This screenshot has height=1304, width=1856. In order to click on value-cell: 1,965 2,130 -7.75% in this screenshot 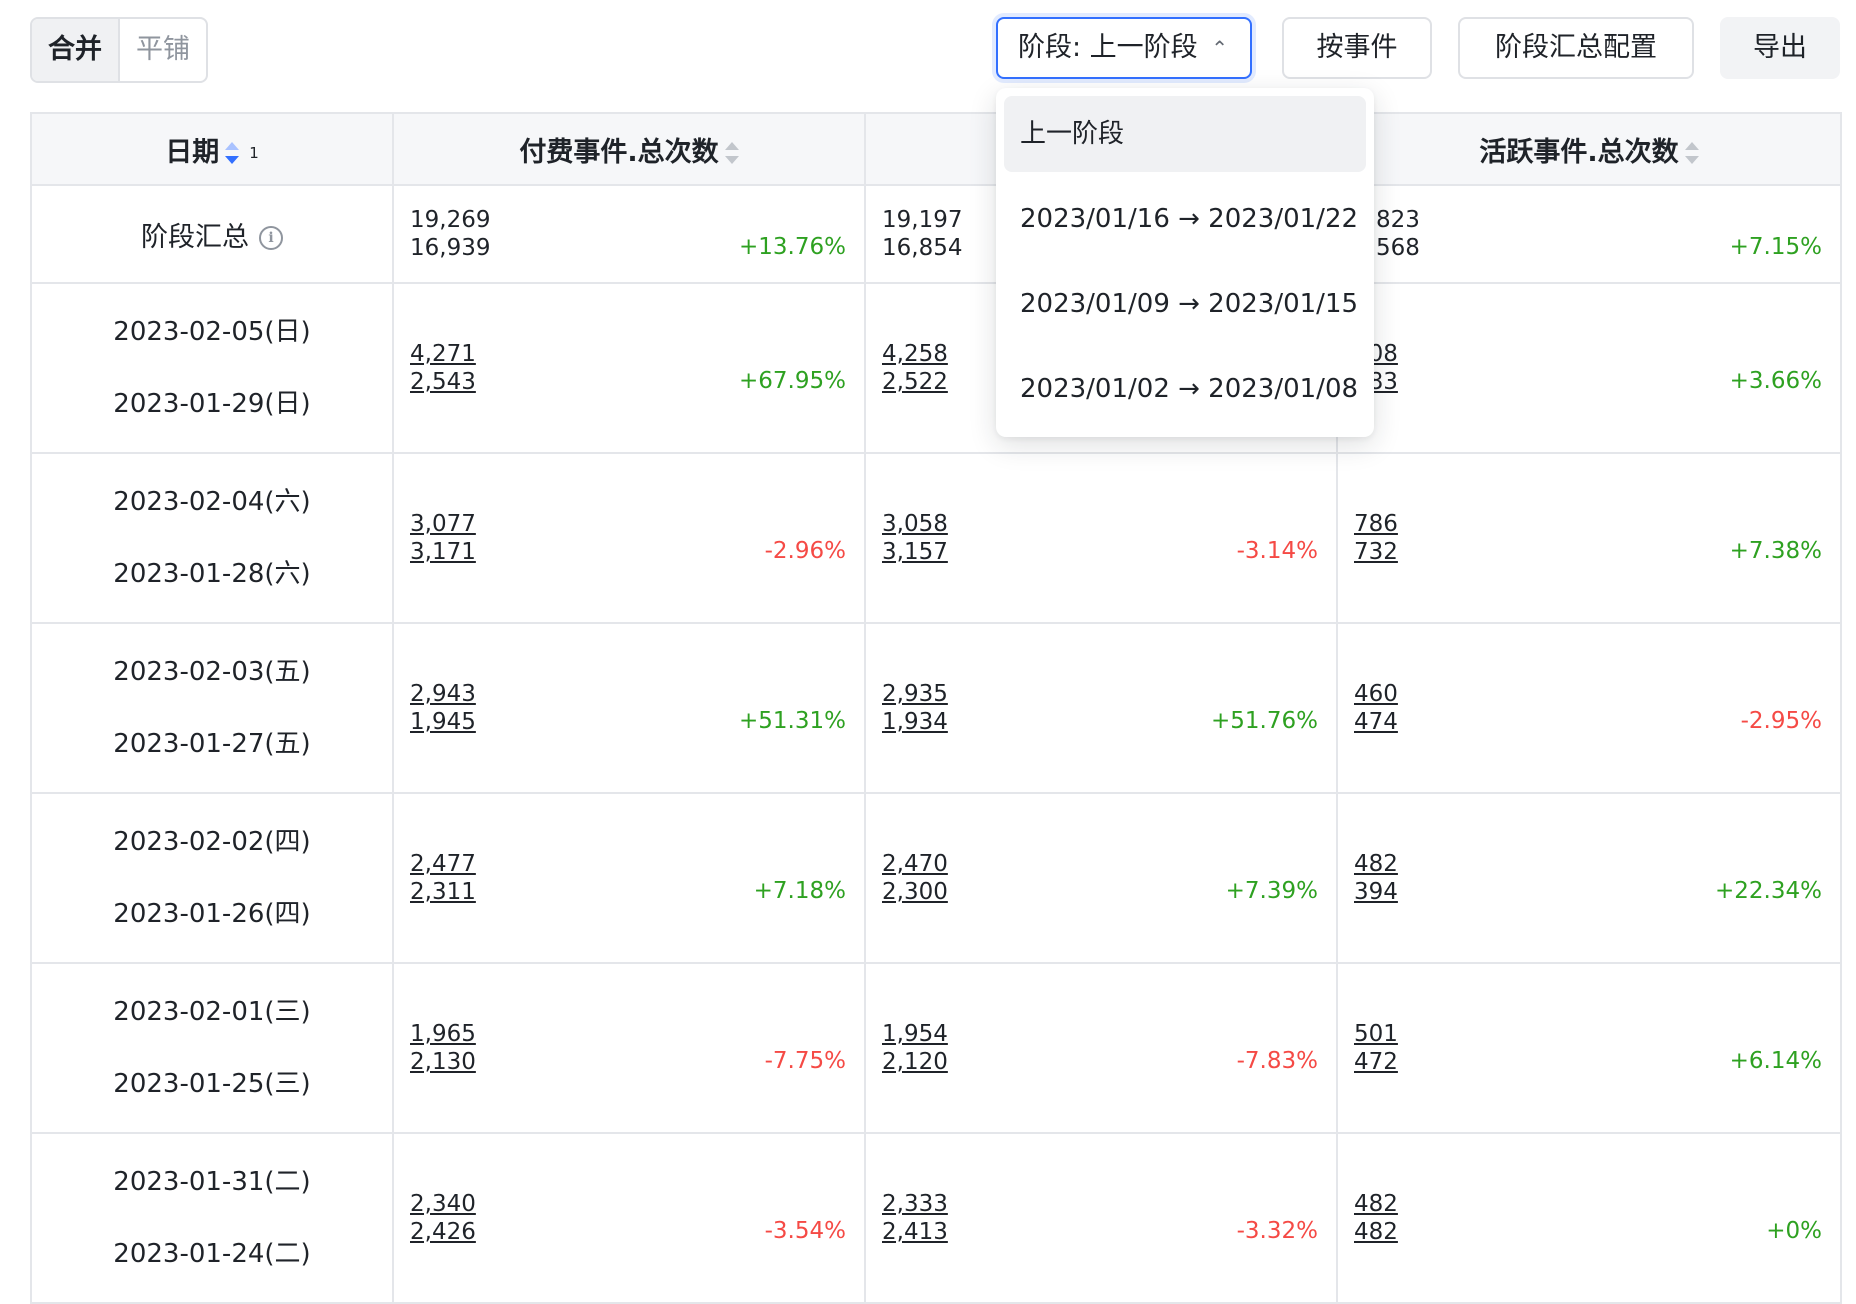, I will do `click(629, 1048)`.